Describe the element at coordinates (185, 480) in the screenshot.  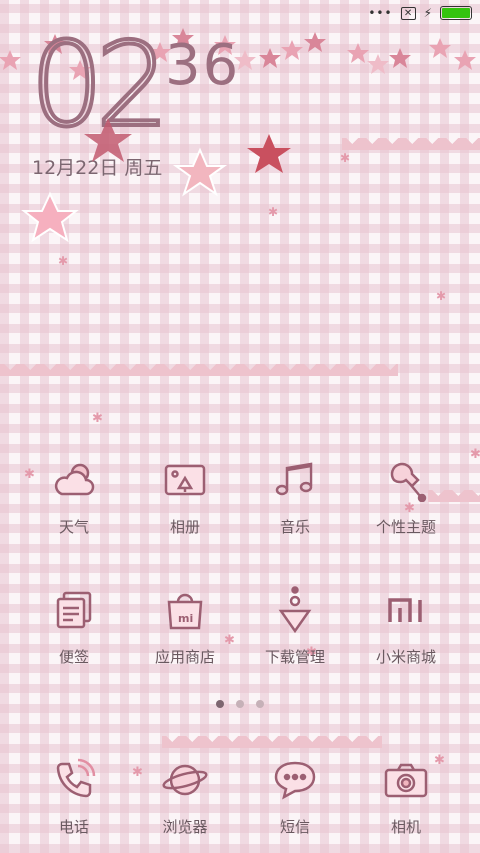
I see `gallery-icon` at that location.